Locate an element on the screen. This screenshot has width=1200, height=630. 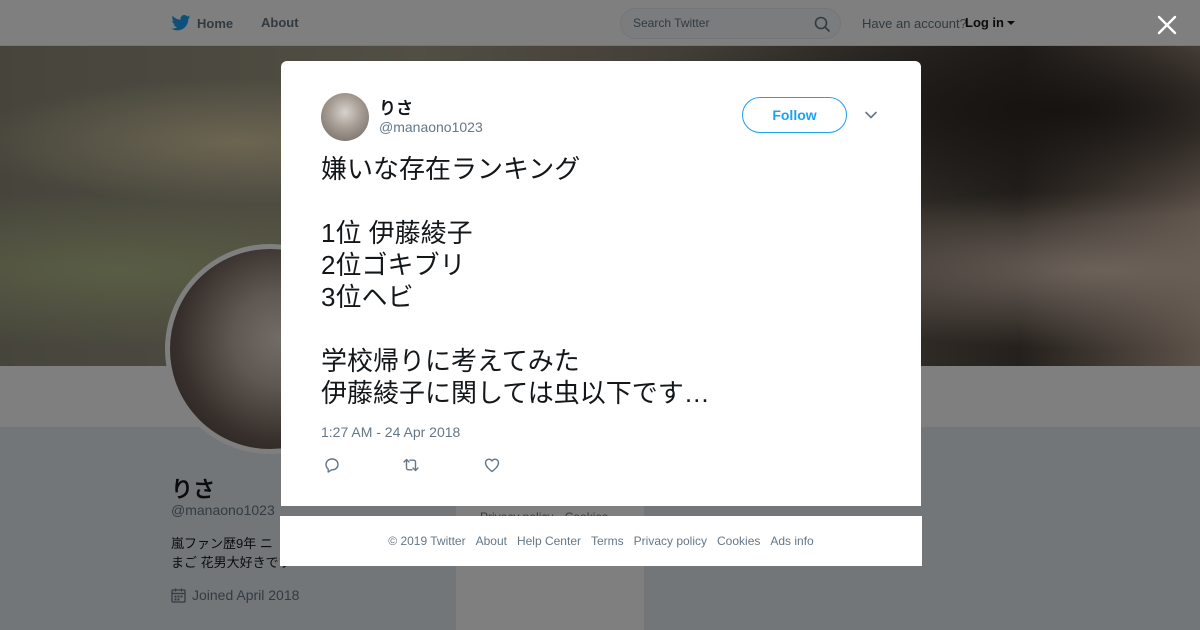
footer-link-cookies: Cookies is located at coordinates (738, 541).